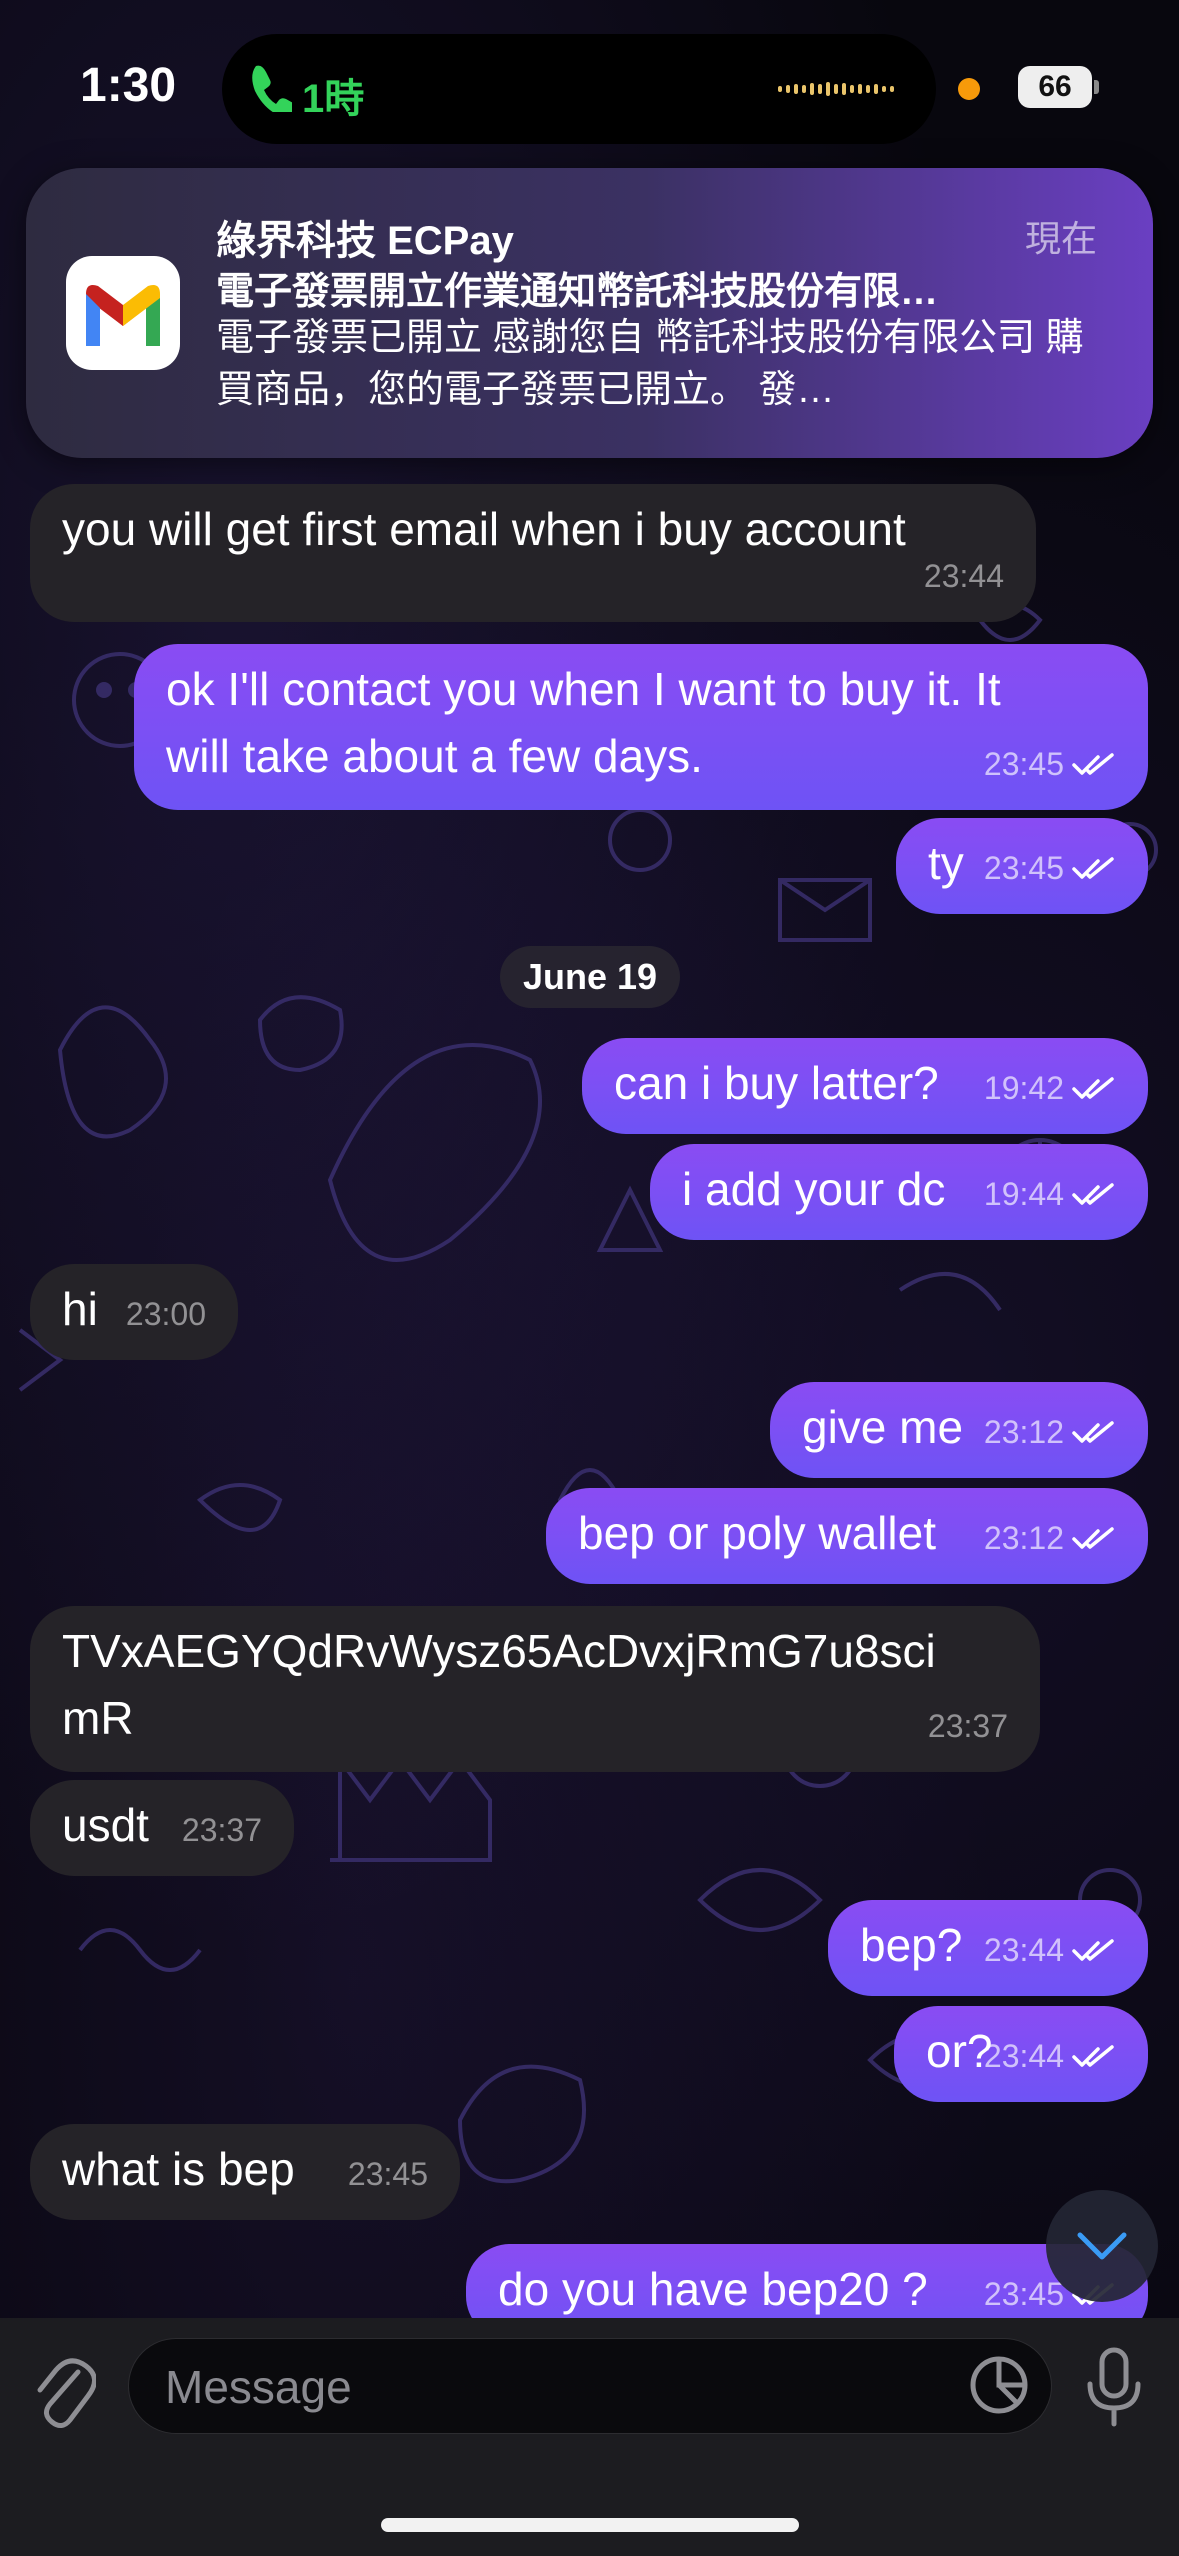  Describe the element at coordinates (1114, 2387) in the screenshot. I see `microphone-icon` at that location.